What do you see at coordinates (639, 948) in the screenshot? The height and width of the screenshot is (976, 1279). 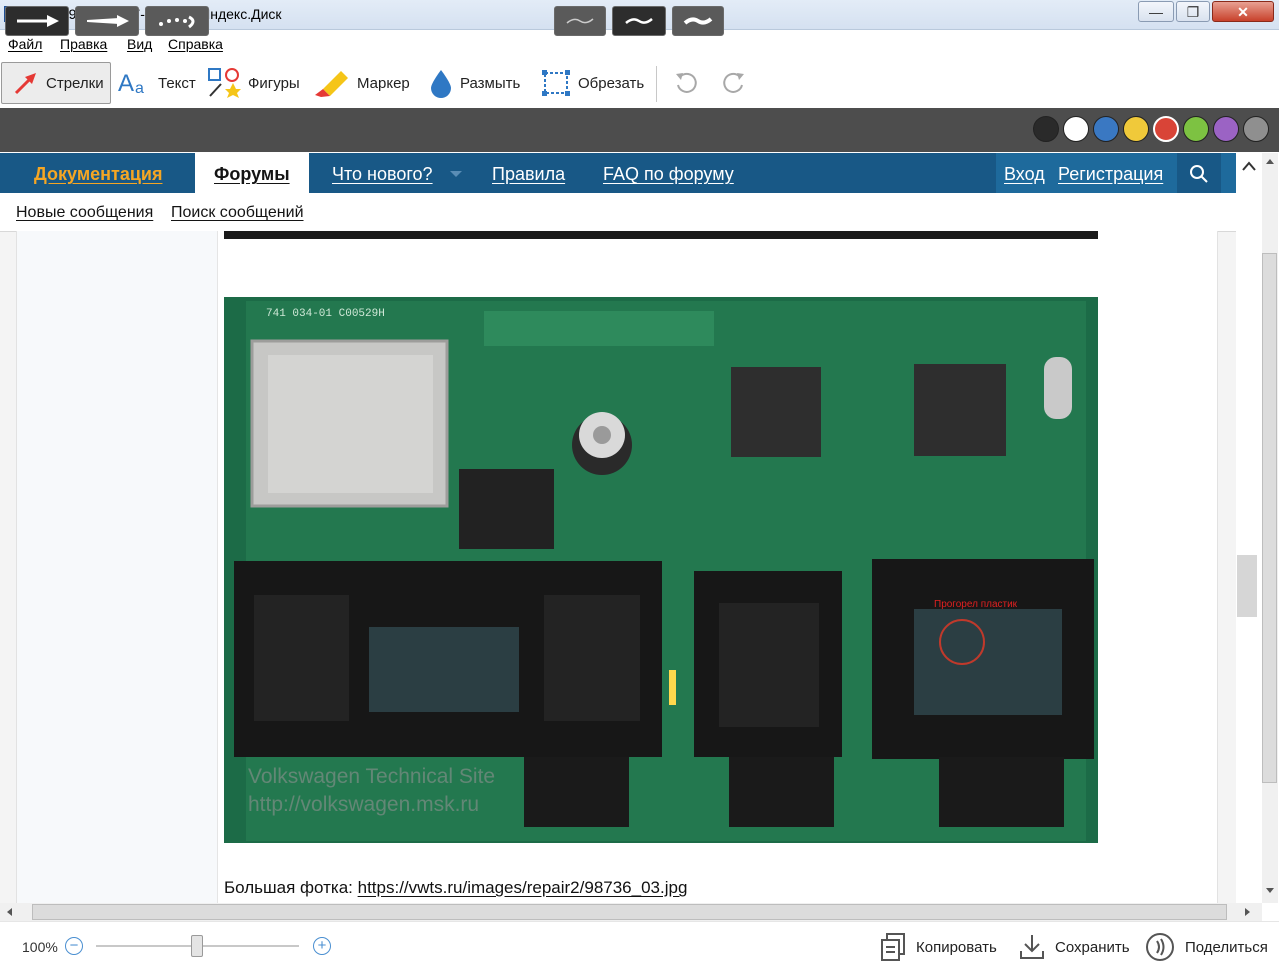 I see `status-bar: 100% − + Копировать Сохранить Поделиться` at bounding box center [639, 948].